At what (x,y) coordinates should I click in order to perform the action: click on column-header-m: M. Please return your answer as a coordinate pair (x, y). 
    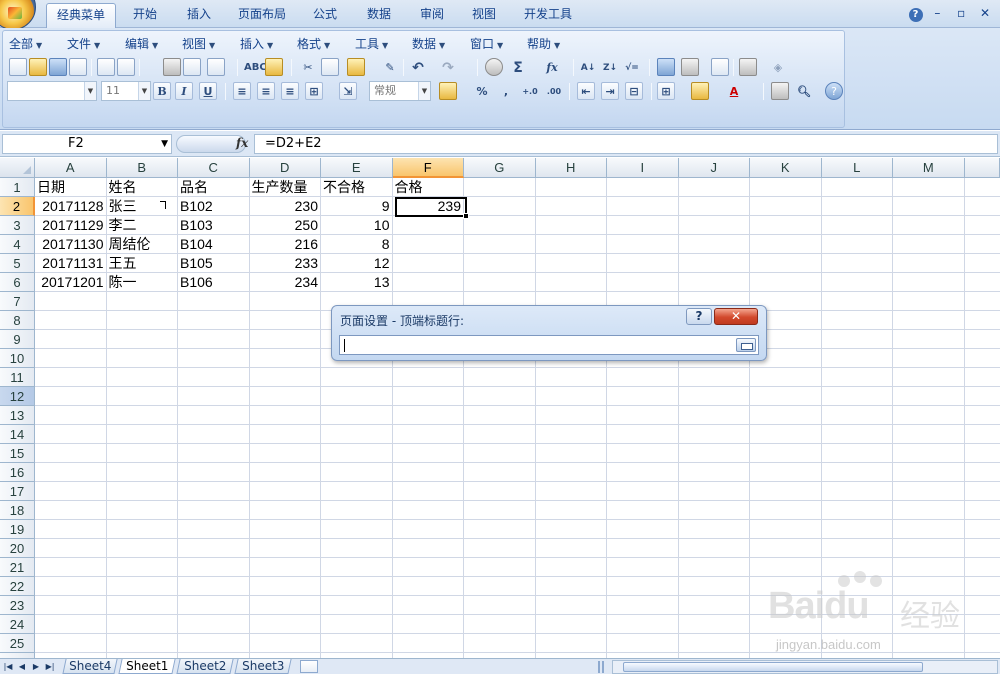
    Looking at the image, I should click on (929, 168).